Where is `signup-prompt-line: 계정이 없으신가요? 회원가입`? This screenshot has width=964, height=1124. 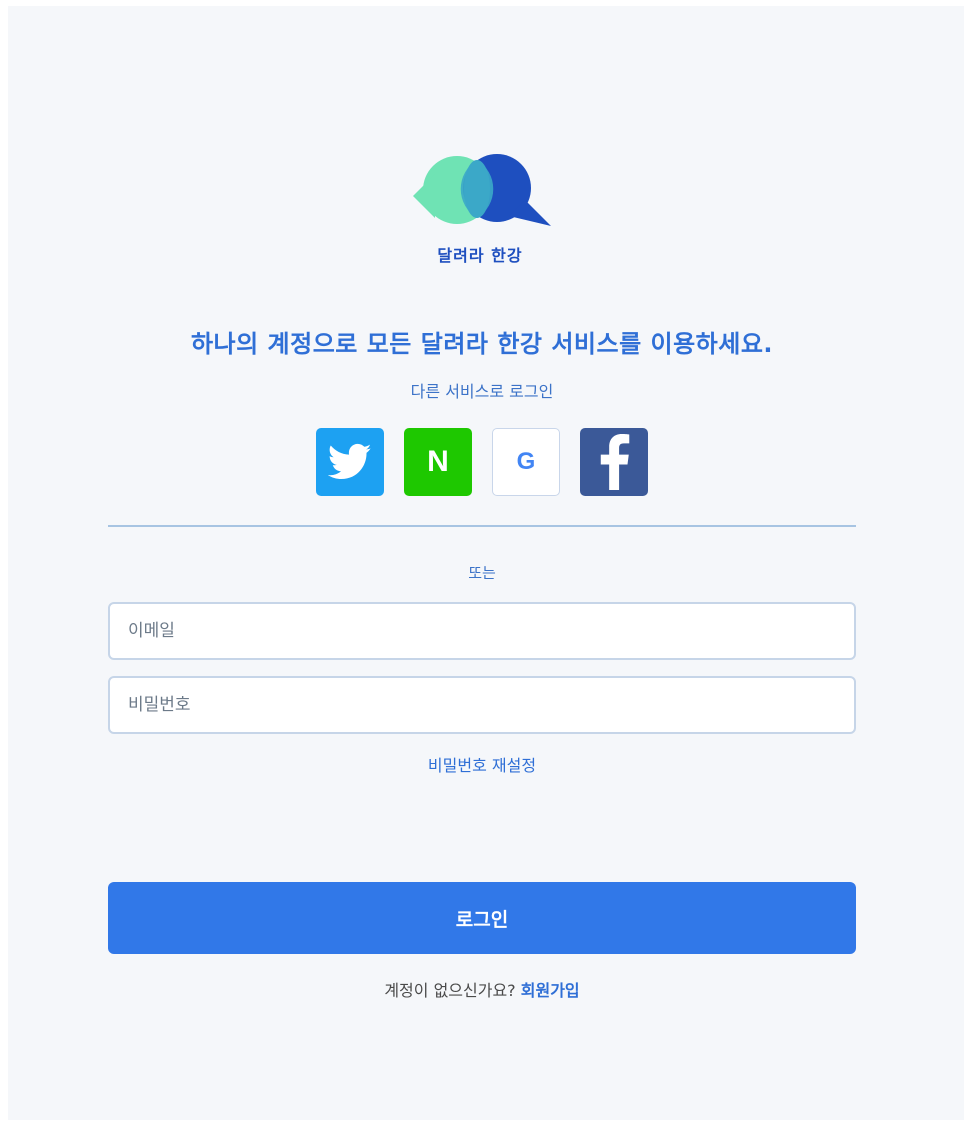 signup-prompt-line: 계정이 없으신가요? 회원가입 is located at coordinates (482, 989).